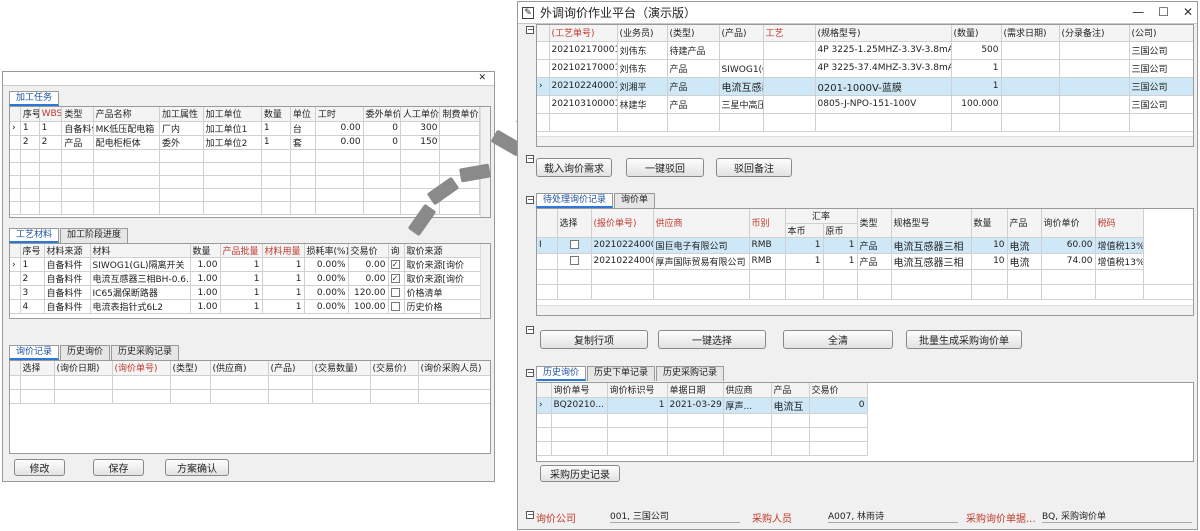  Describe the element at coordinates (575, 200) in the screenshot. I see `tab-pending-inquiry: 待处理询价记录` at that location.